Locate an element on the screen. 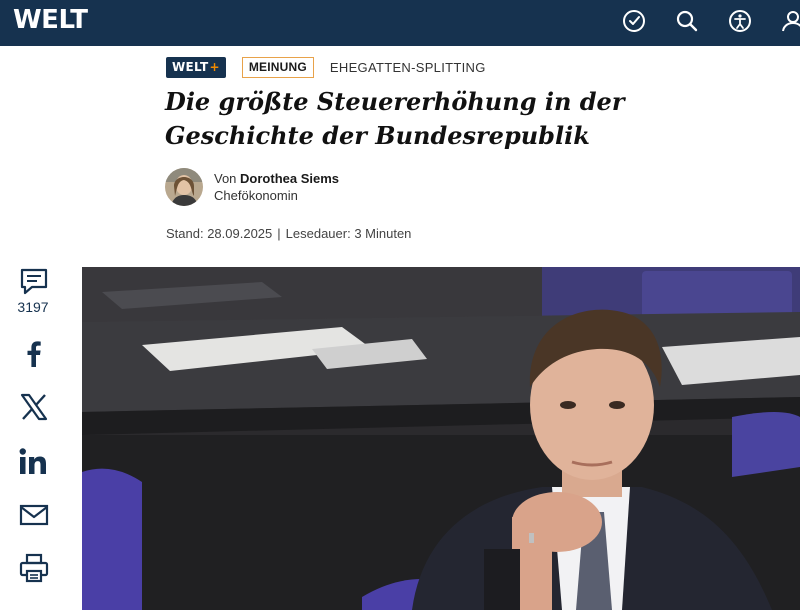 This screenshot has height=610, width=800. author-role: Chefökonomin is located at coordinates (256, 195).